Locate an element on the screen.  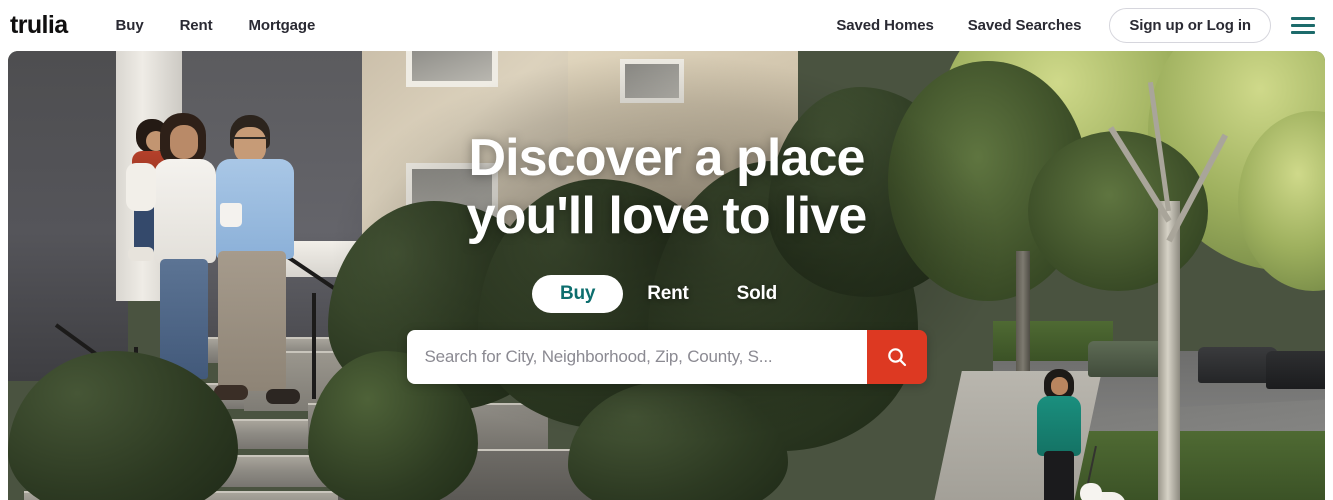
search-icon is located at coordinates (897, 357).